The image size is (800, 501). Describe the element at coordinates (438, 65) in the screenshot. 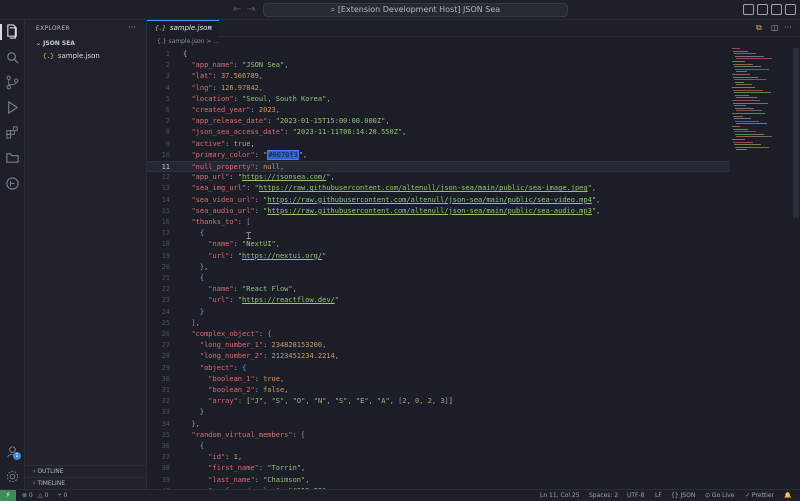

I see `code-line: 2 "app_name": "JSON Sea",` at that location.